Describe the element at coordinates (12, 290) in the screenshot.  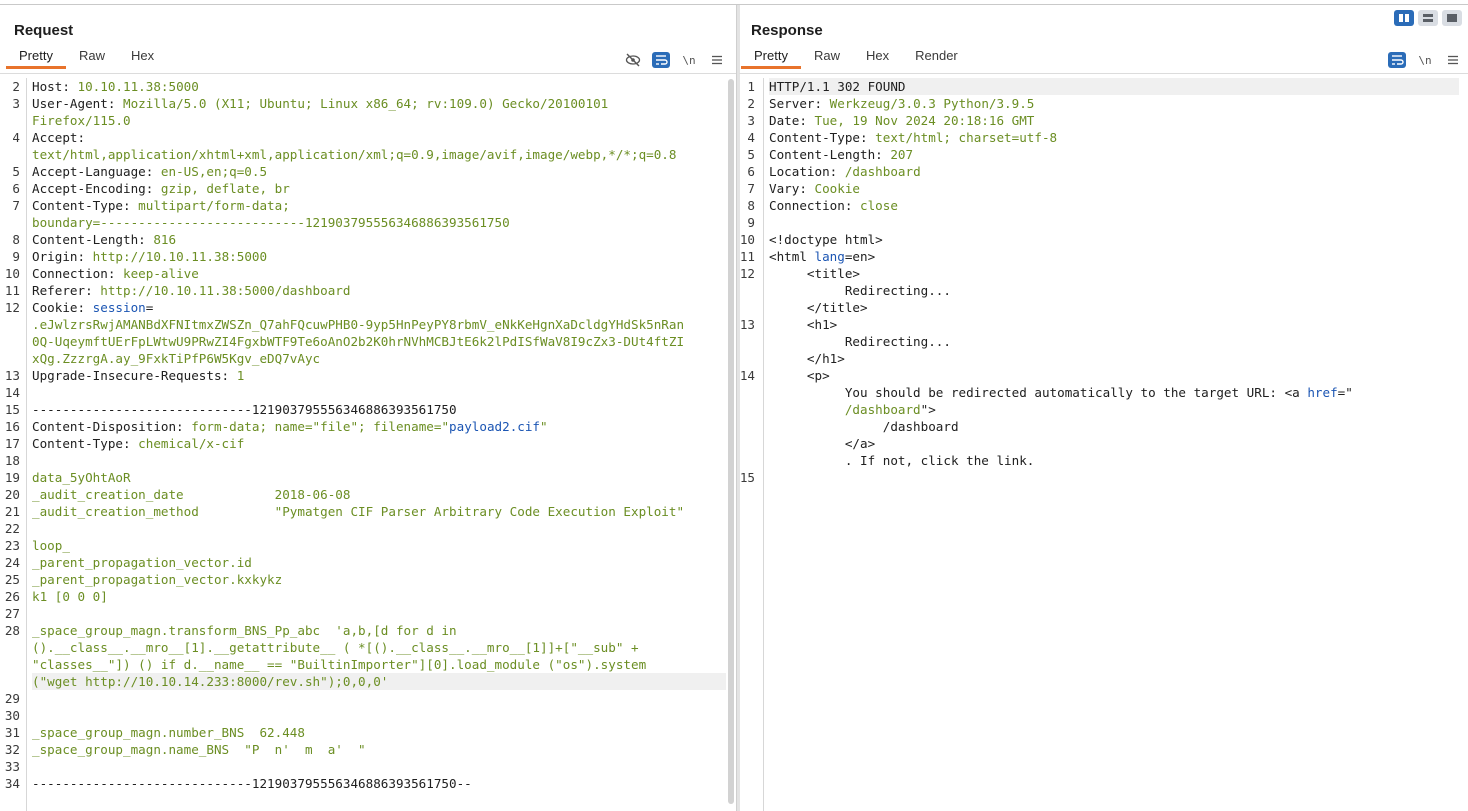
I see `line-number: 11` at that location.